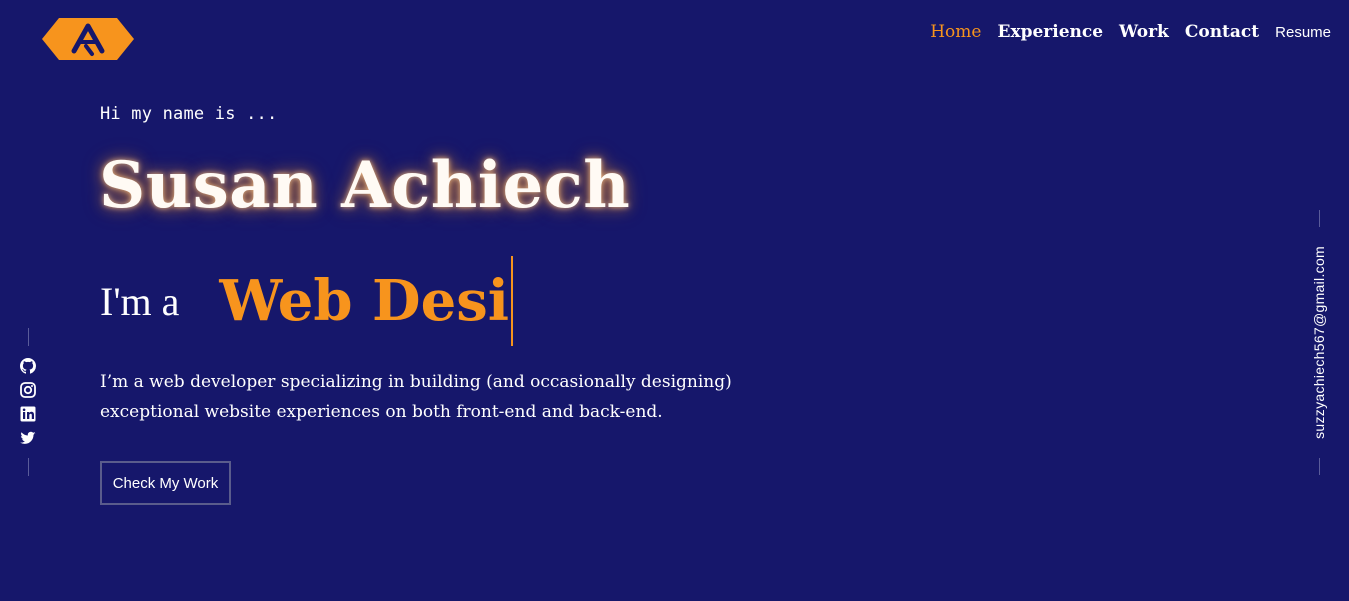 This screenshot has height=601, width=1349. Describe the element at coordinates (1144, 32) in the screenshot. I see `nav-work: Work` at that location.